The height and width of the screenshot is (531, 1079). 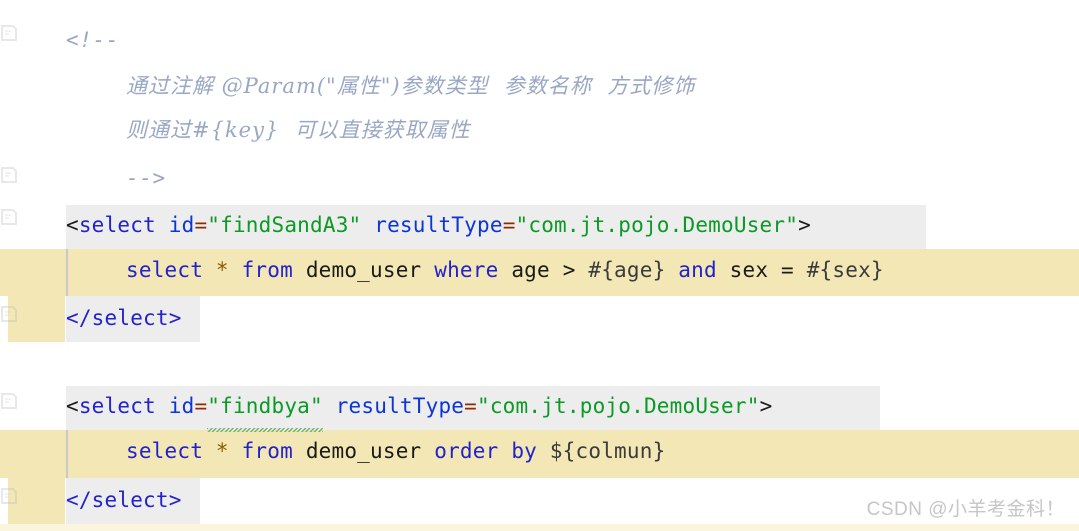 What do you see at coordinates (67, 272) in the screenshot?
I see `indent-guide-block1` at bounding box center [67, 272].